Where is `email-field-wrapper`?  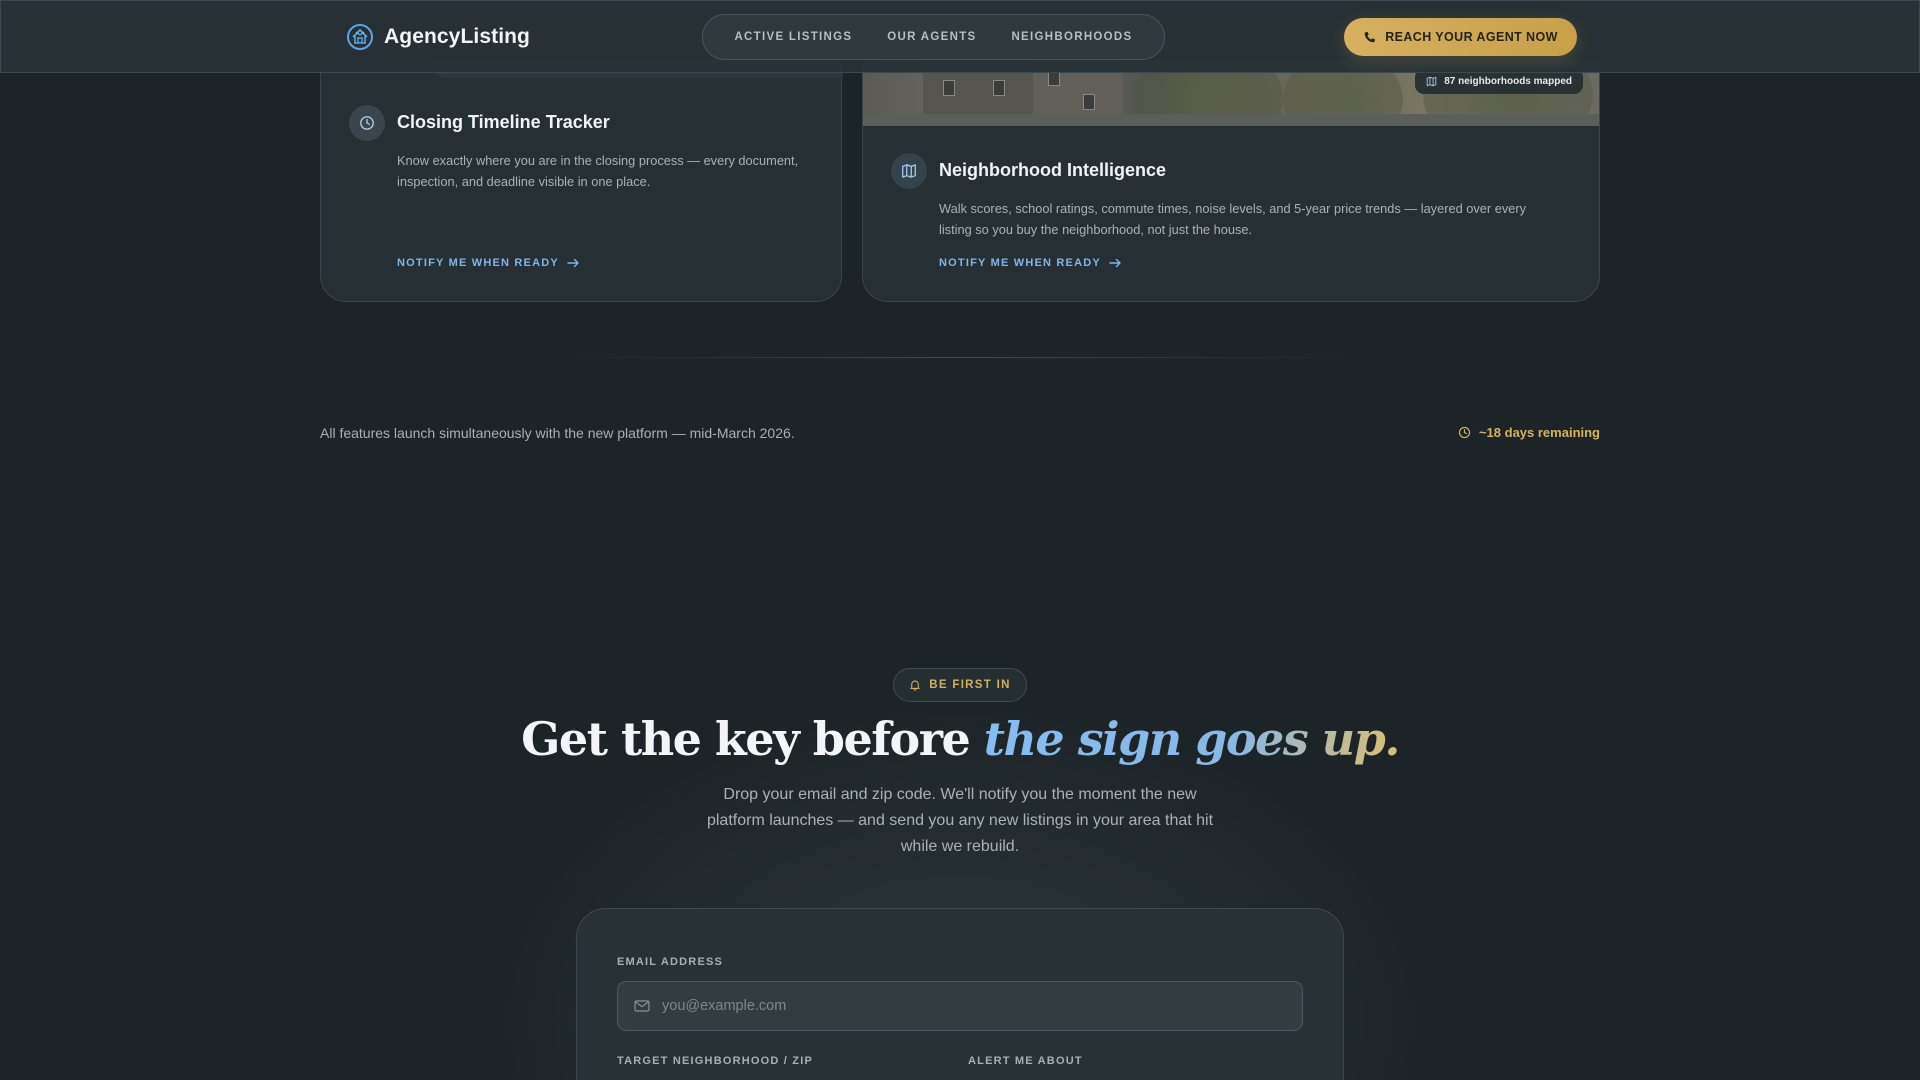
email-field-wrapper is located at coordinates (960, 1006).